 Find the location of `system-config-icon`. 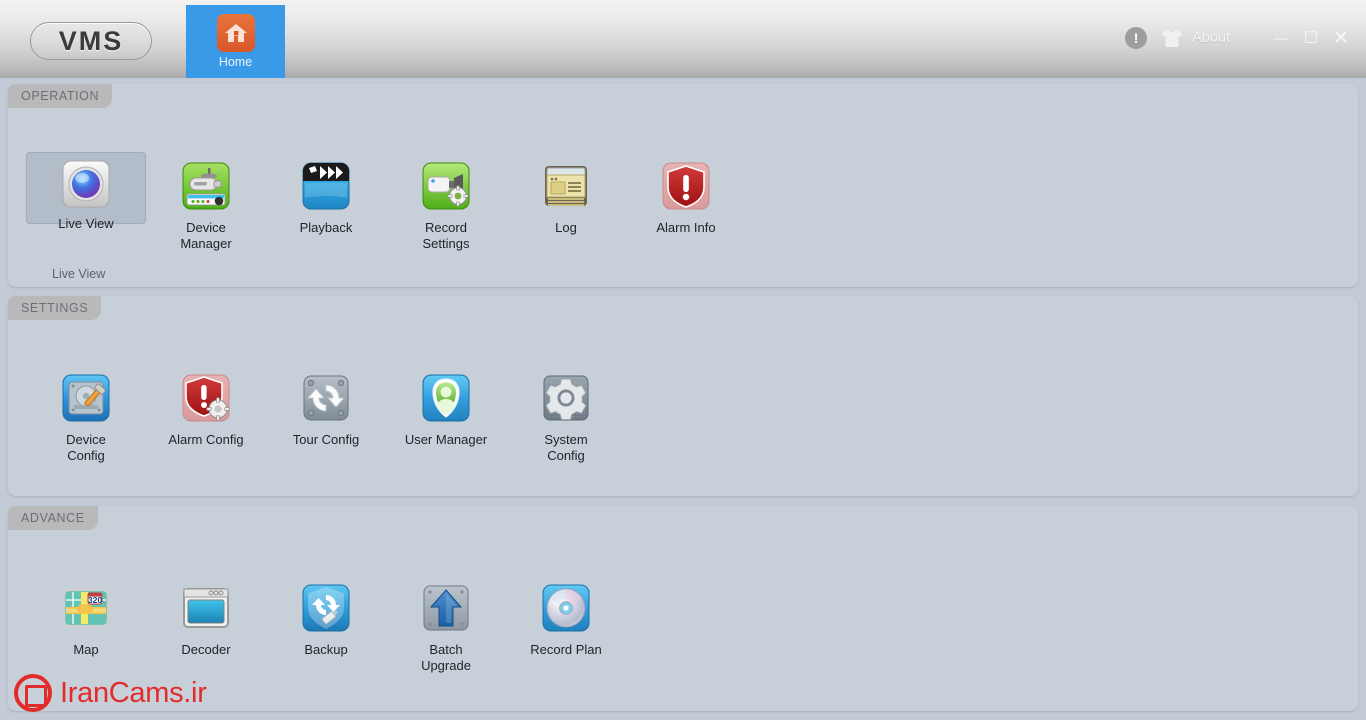

system-config-icon is located at coordinates (566, 398).